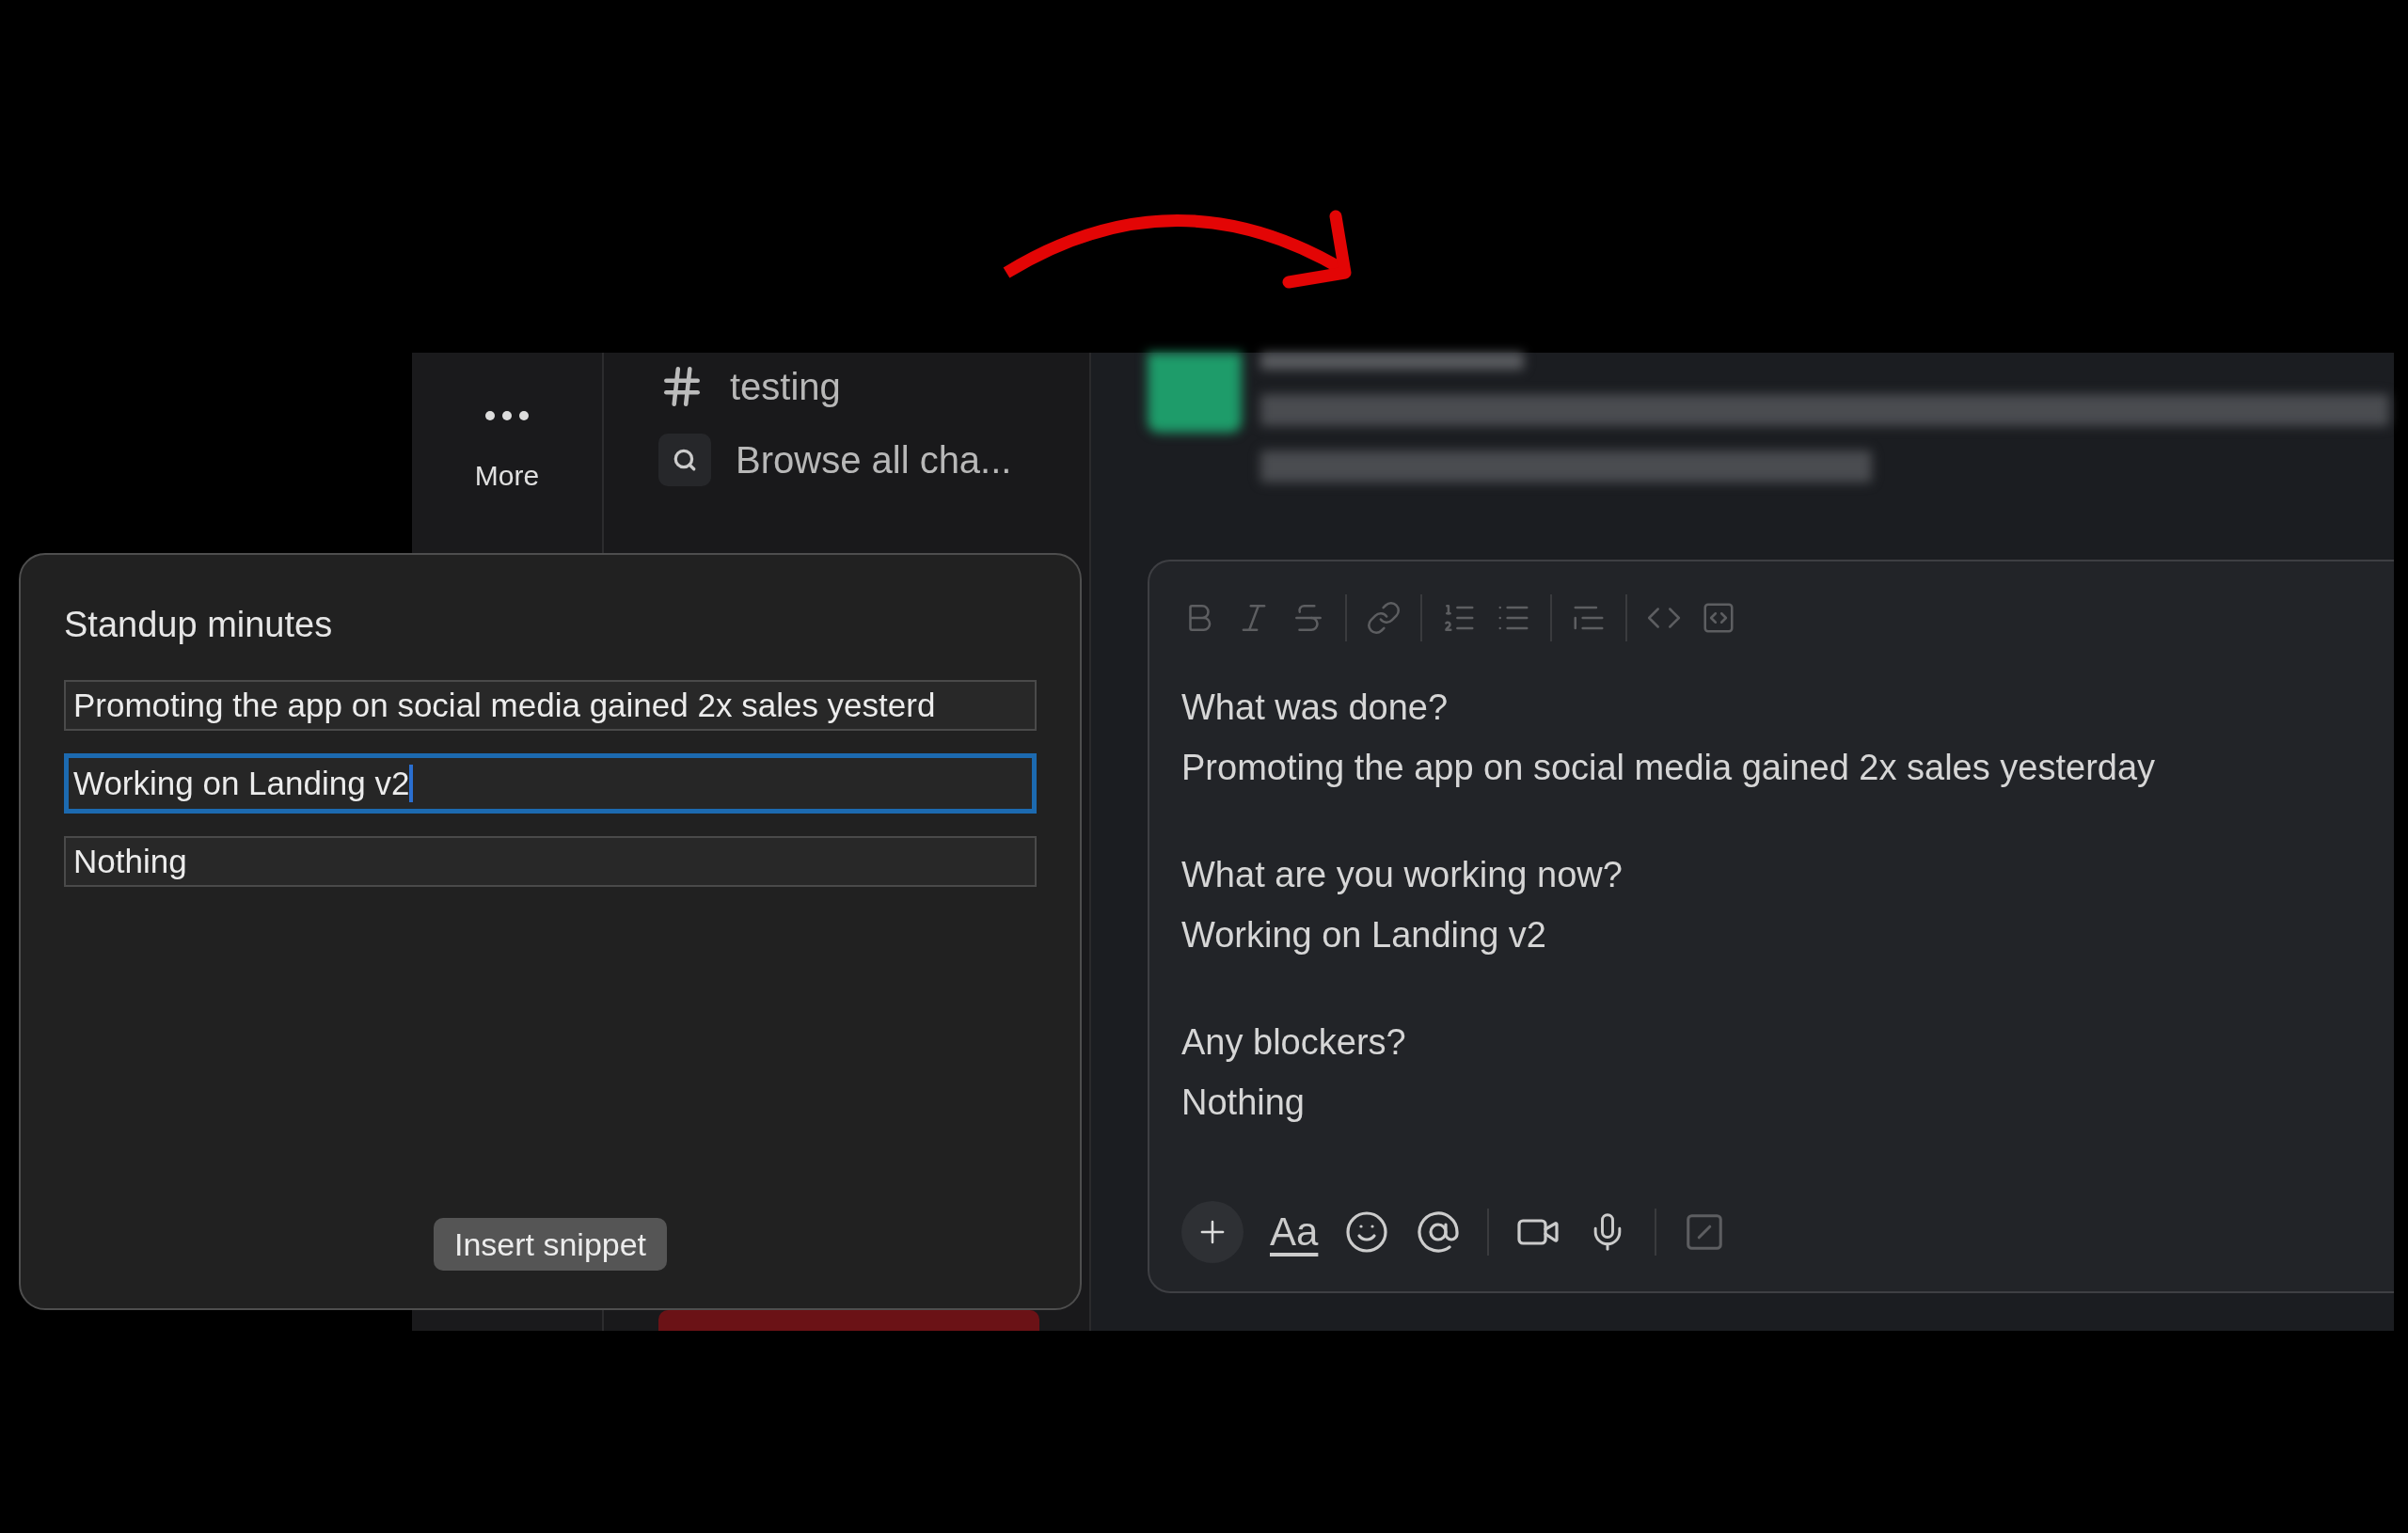 Image resolution: width=2408 pixels, height=1533 pixels. Describe the element at coordinates (1719, 618) in the screenshot. I see `code-block-icon` at that location.